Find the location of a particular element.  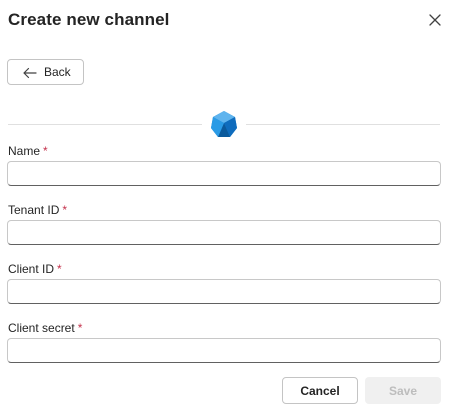

name-label: Name * is located at coordinates (28, 151).